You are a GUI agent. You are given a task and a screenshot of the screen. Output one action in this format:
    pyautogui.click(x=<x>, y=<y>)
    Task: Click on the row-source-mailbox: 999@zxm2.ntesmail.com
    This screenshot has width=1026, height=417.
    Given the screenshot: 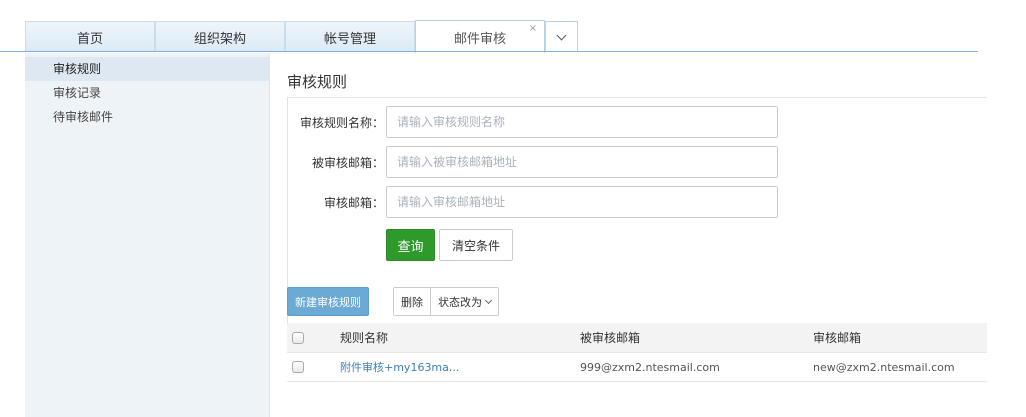 What is the action you would take?
    pyautogui.click(x=650, y=367)
    